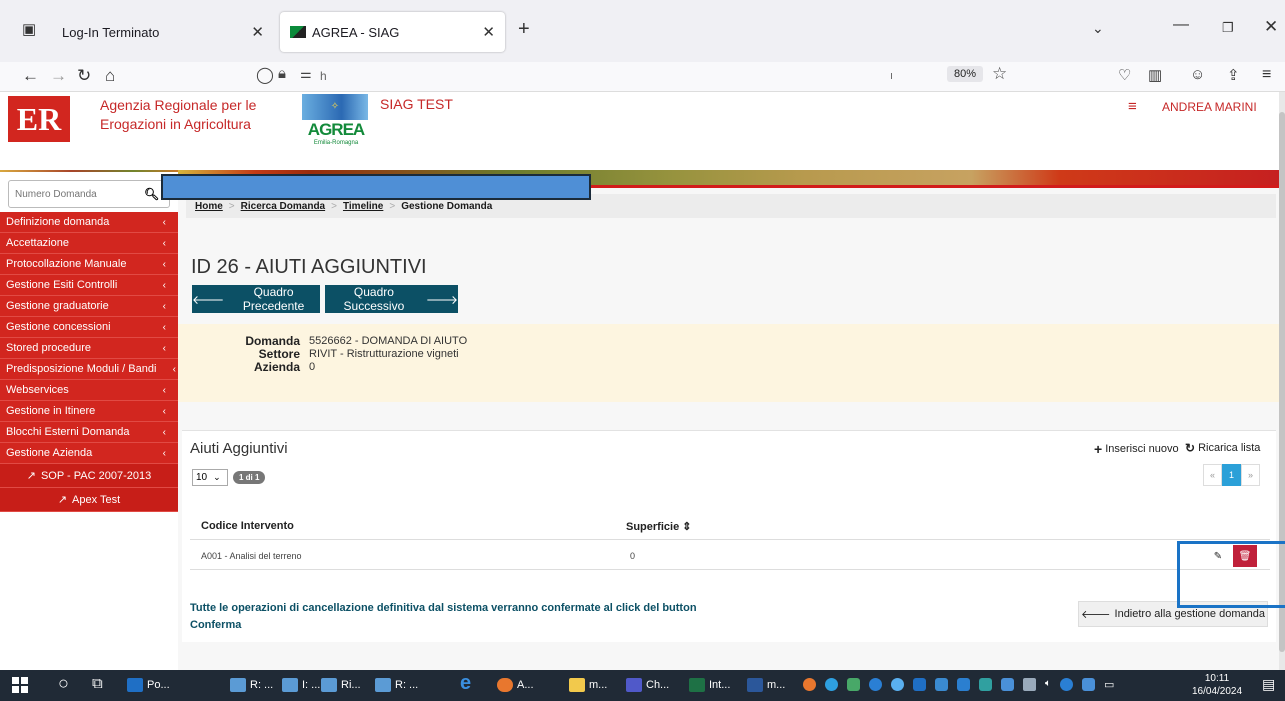  What do you see at coordinates (202, 477) in the screenshot?
I see `page-size-value: 10` at bounding box center [202, 477].